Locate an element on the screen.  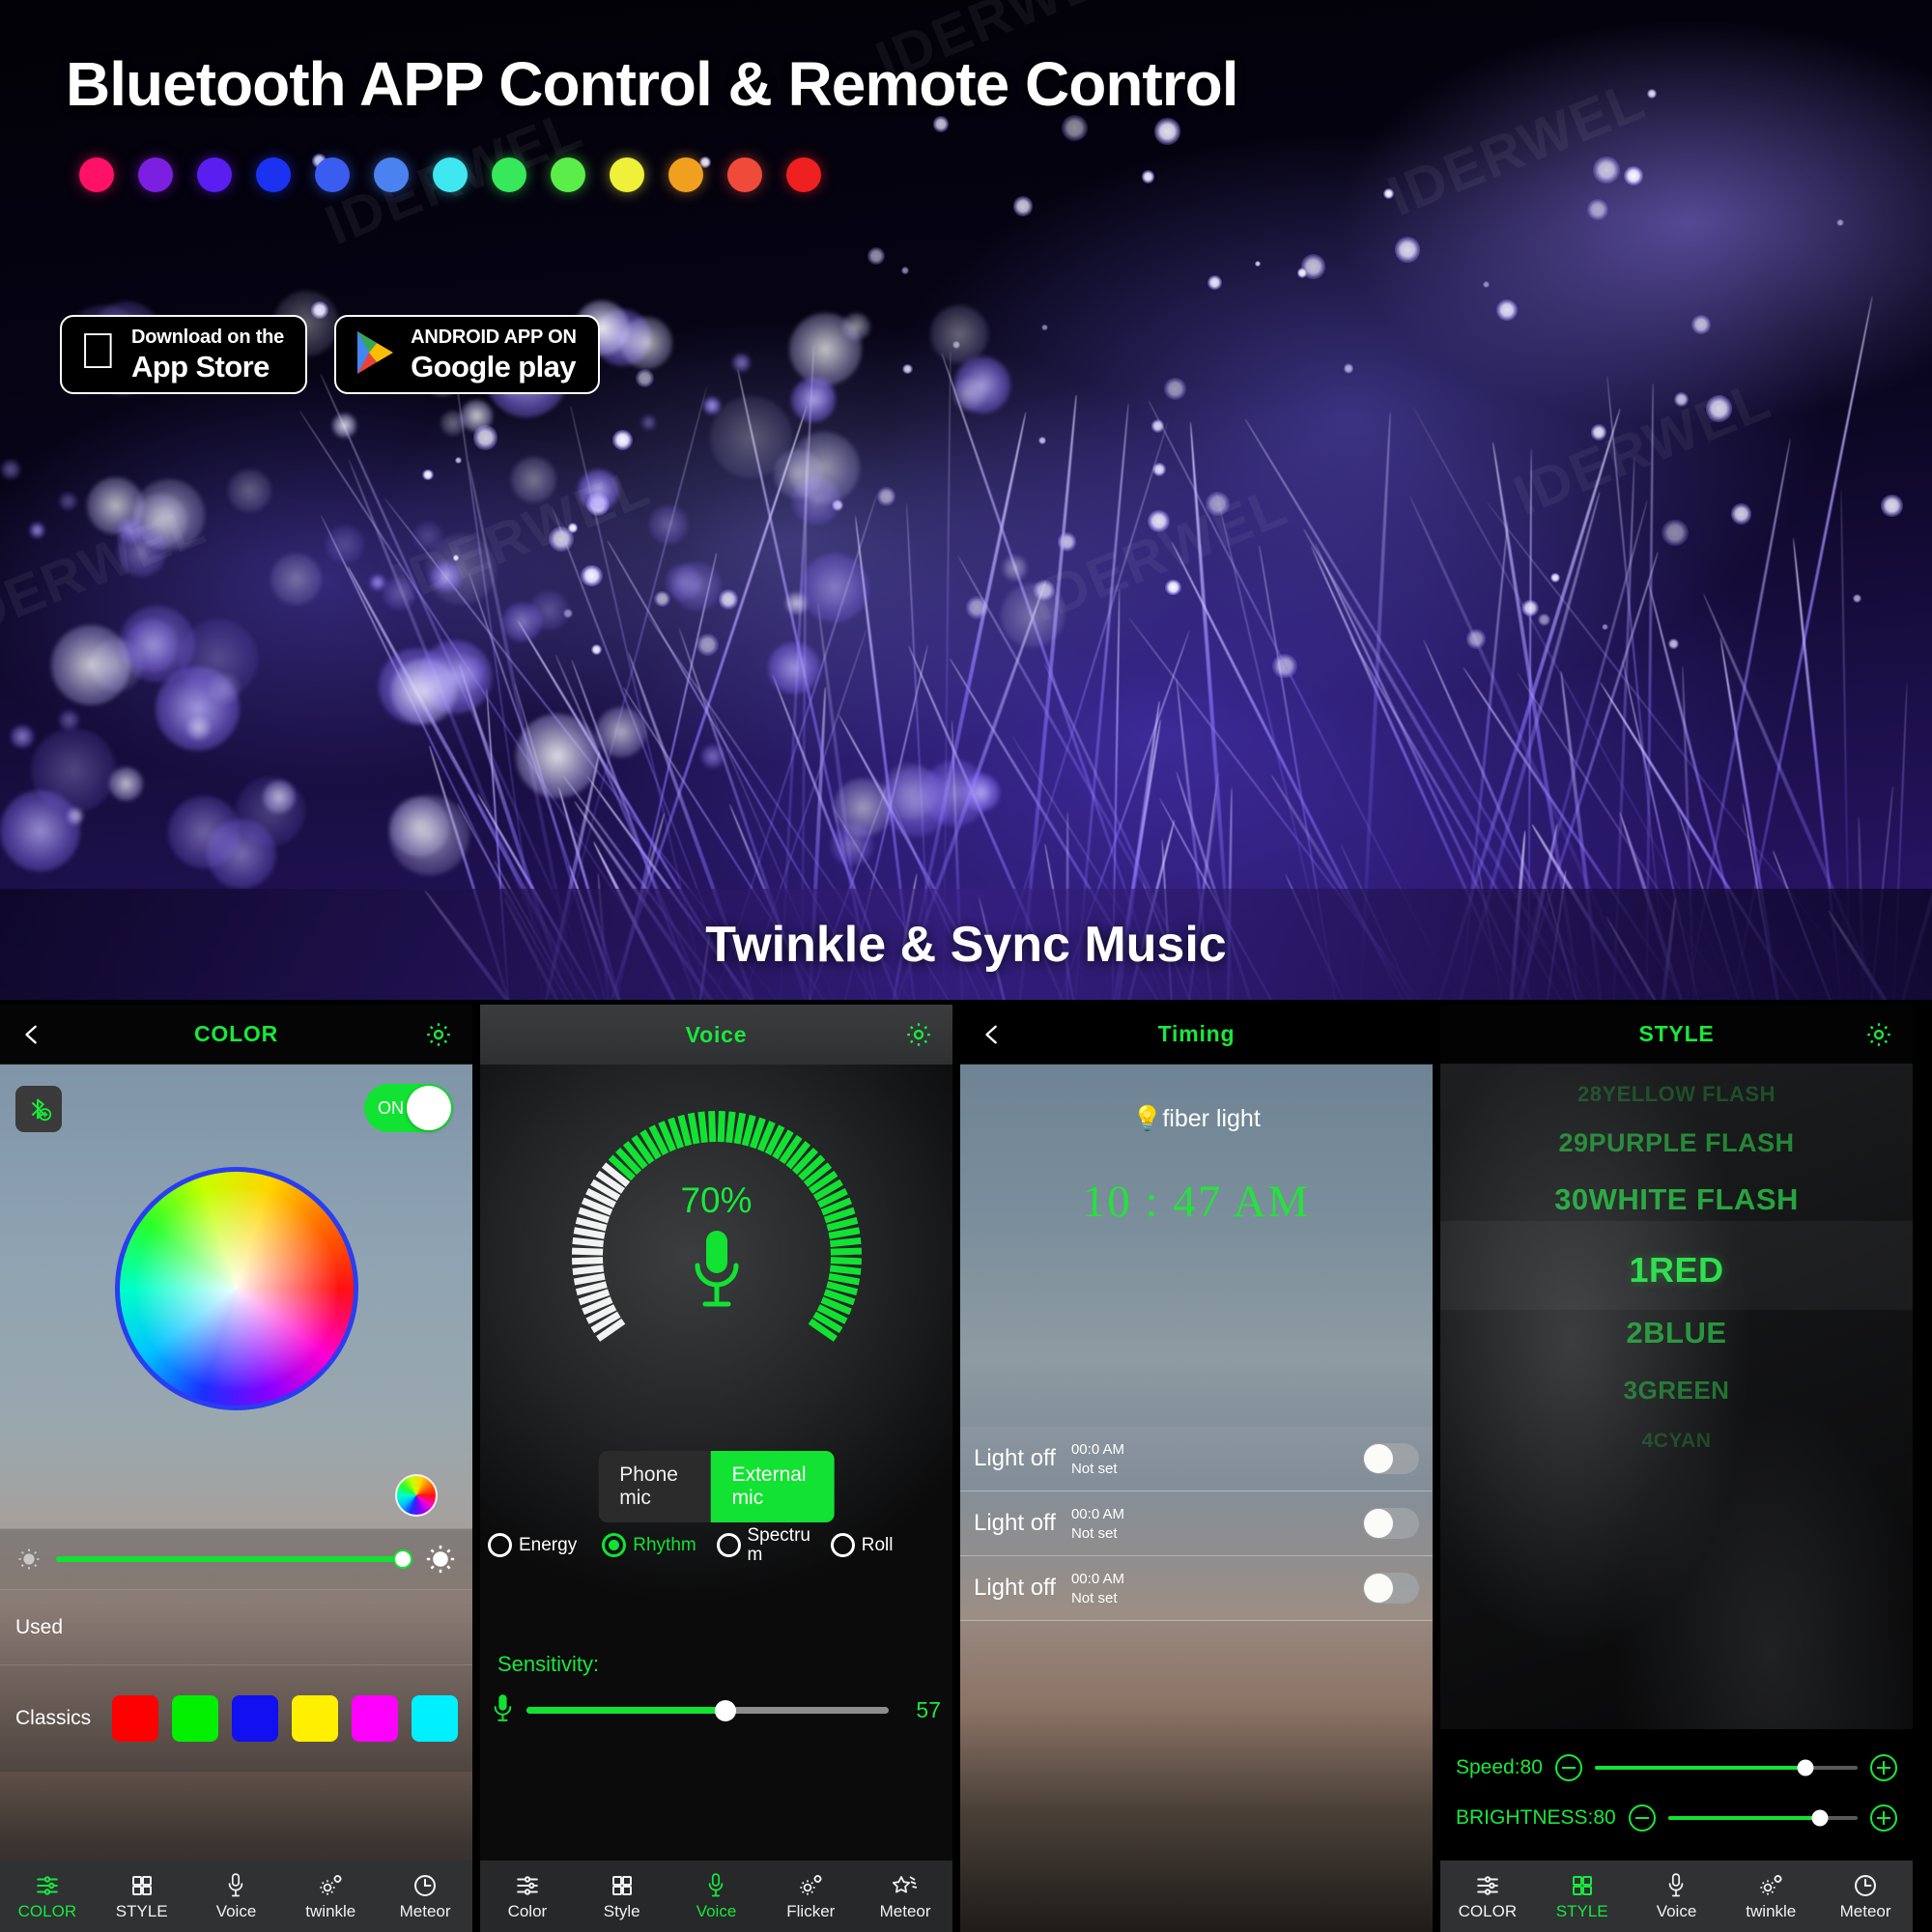
mic-source-segmented: Phone mic External mic is located at coordinates (716, 1486).